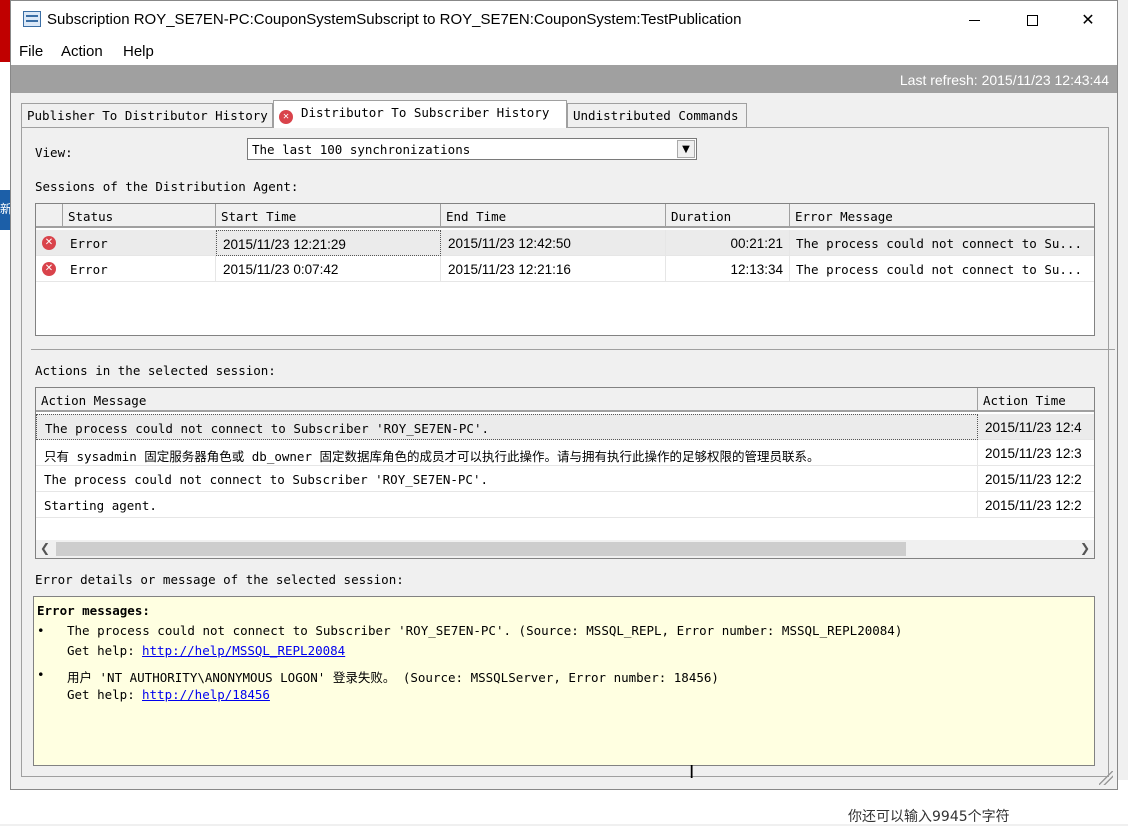 This screenshot has height=826, width=1128. I want to click on minimize-icon, so click(974, 20).